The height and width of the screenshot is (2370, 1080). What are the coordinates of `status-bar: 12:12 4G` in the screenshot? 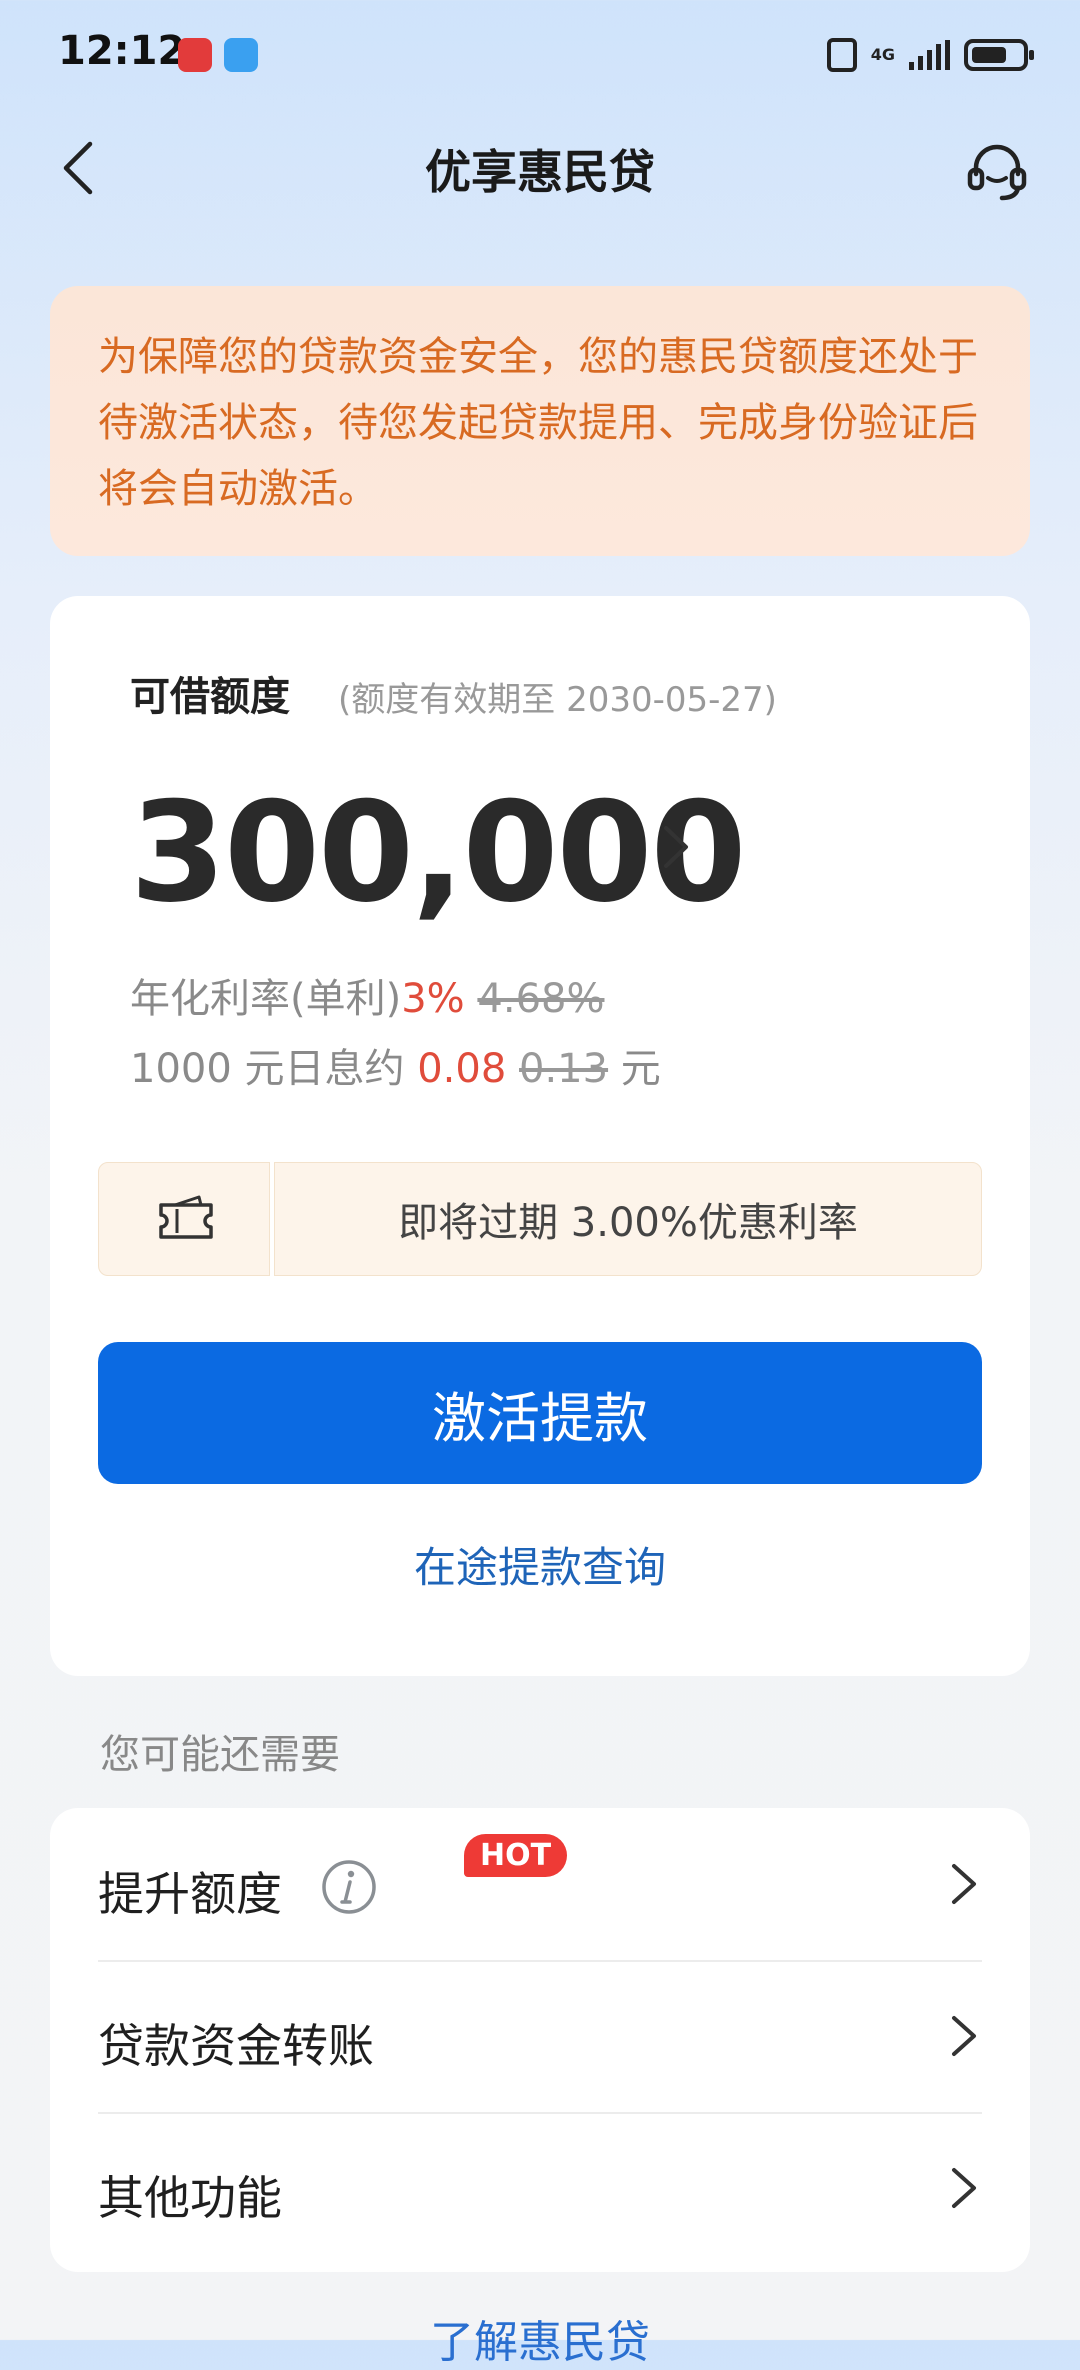 It's located at (540, 54).